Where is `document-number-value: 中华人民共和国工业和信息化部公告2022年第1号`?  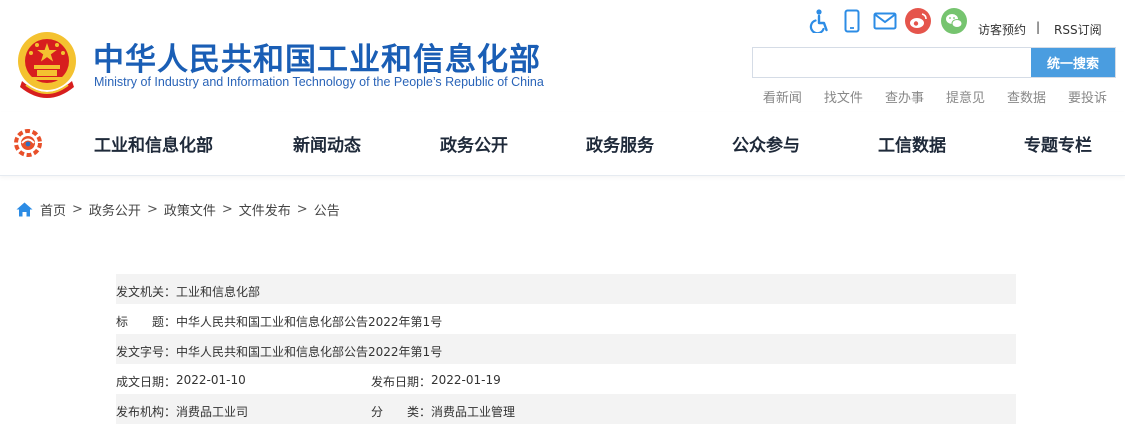
document-number-value: 中华人民共和国工业和信息化部公告2022年第1号 is located at coordinates (309, 352).